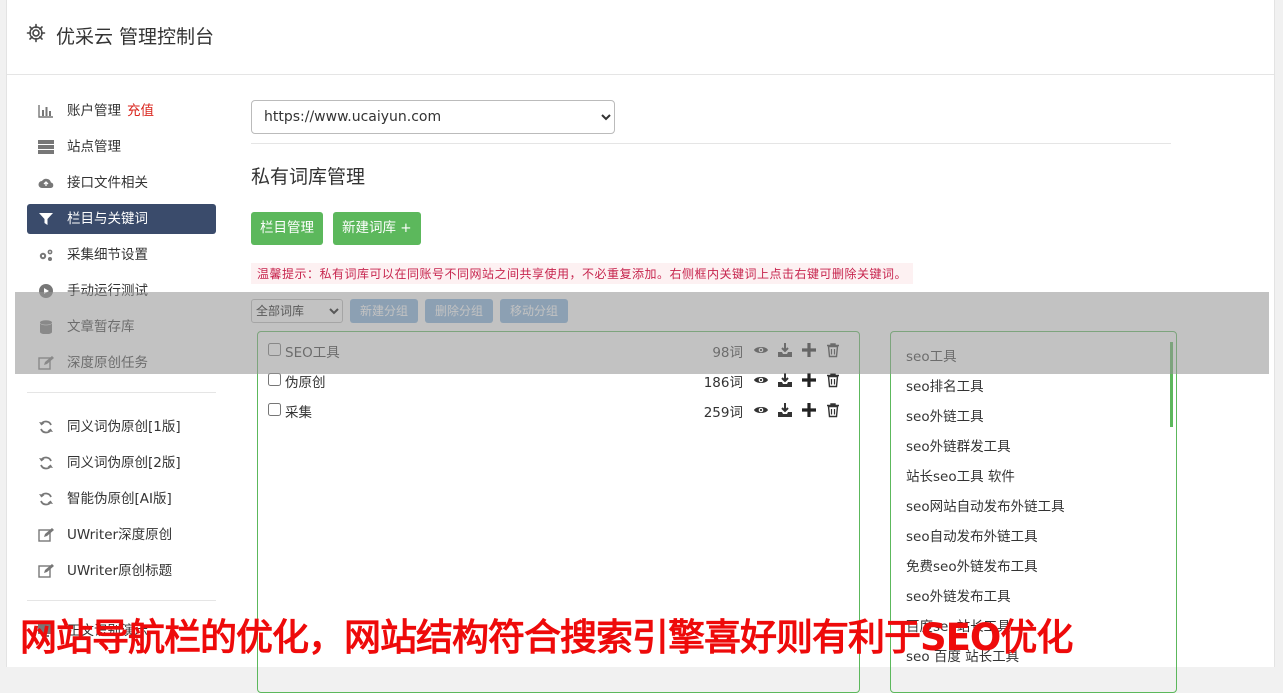 The height and width of the screenshot is (693, 1283). Describe the element at coordinates (1033, 477) in the screenshot. I see `keyword-item: 站长seo工具 软件` at that location.